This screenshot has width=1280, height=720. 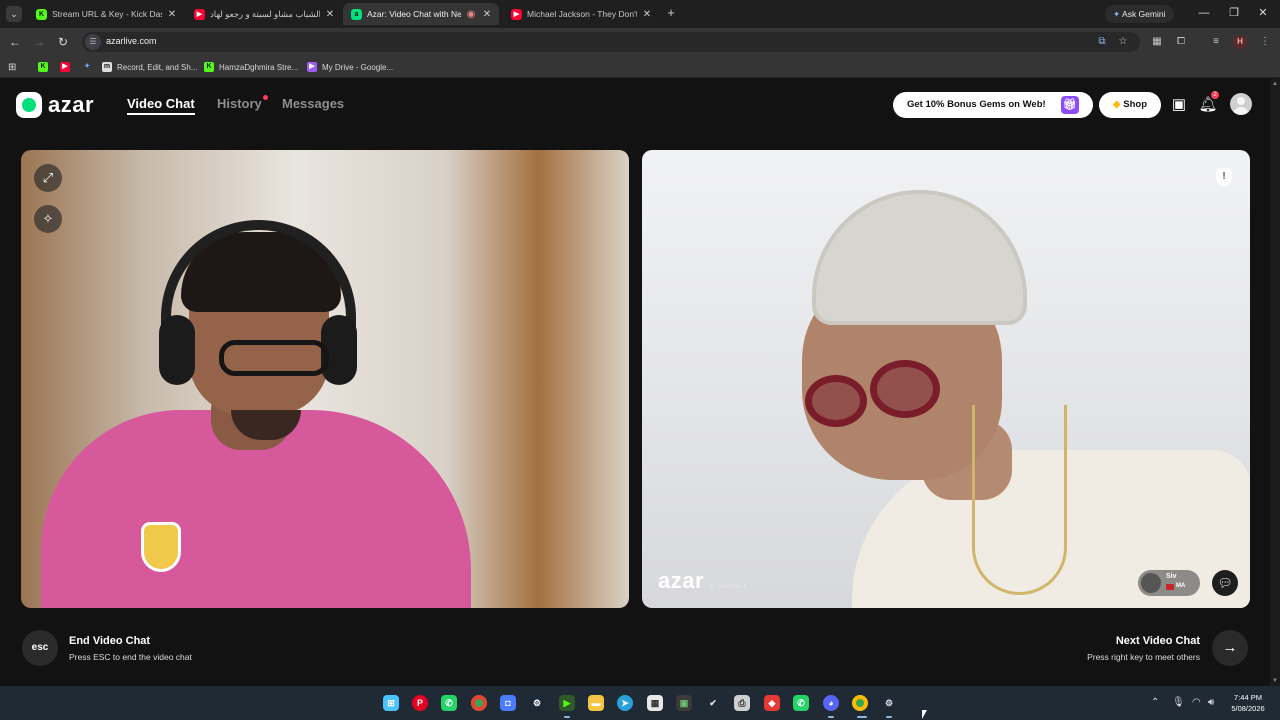 I want to click on whatsapp-icon: ✆, so click(x=449, y=703).